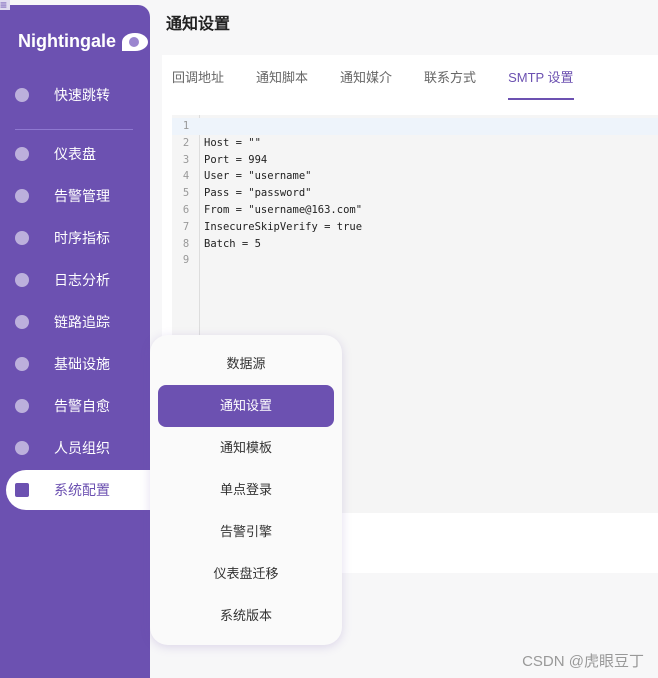 This screenshot has width=658, height=678. What do you see at coordinates (22, 322) in the screenshot?
I see `trace-icon` at bounding box center [22, 322].